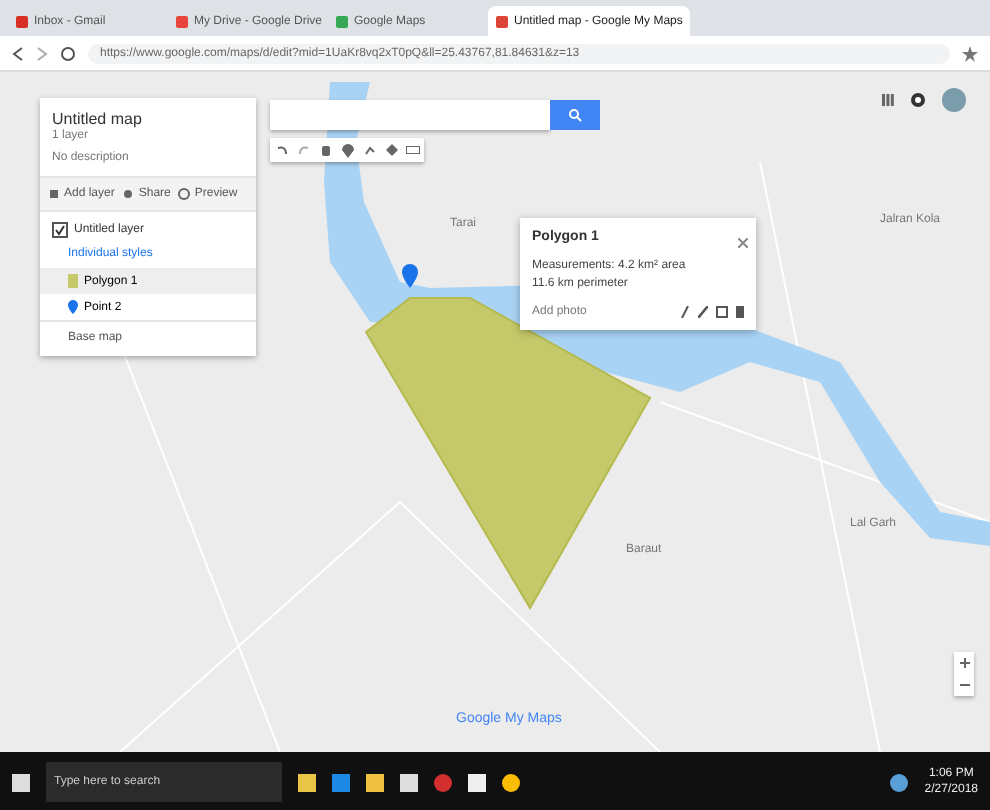  Describe the element at coordinates (703, 312) in the screenshot. I see `edit-icon` at that location.